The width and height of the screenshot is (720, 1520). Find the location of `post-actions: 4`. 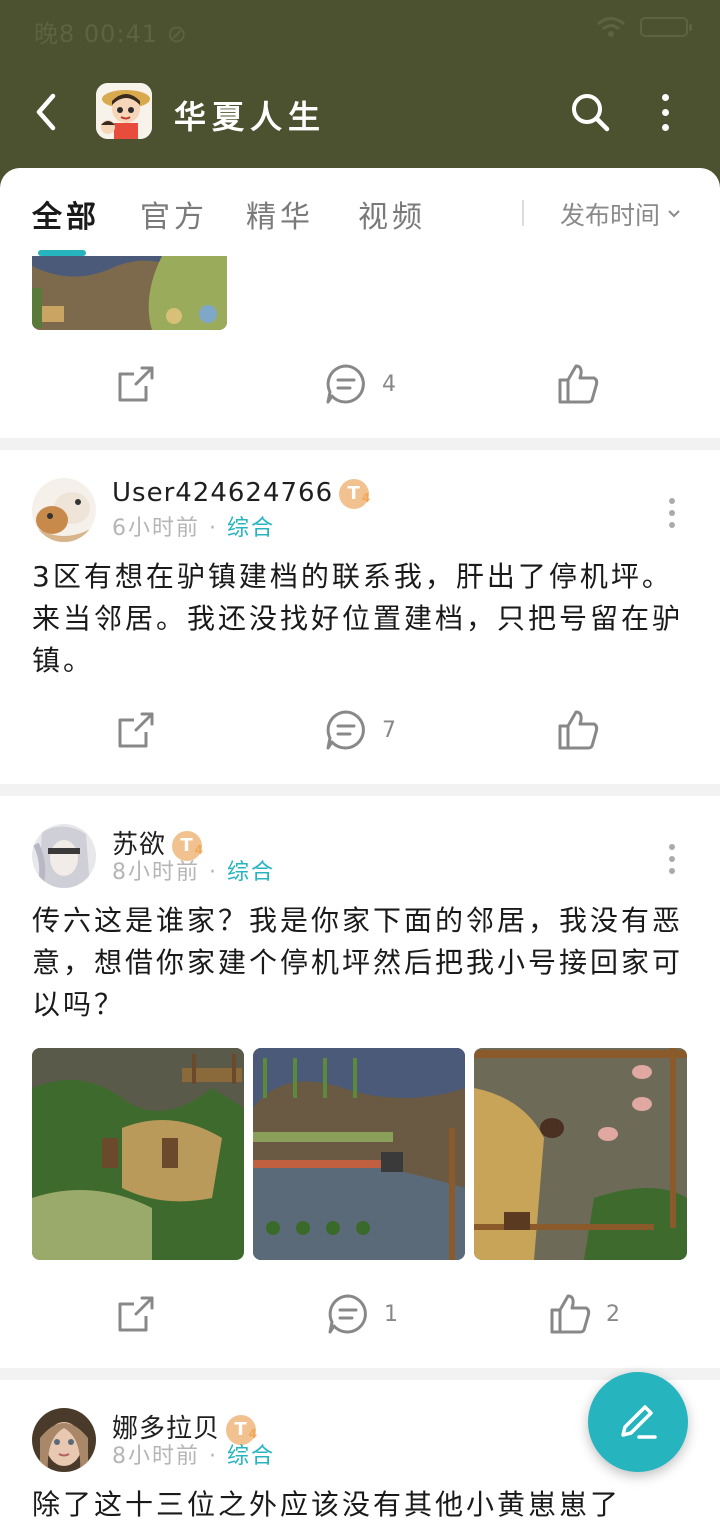

post-actions: 4 is located at coordinates (360, 384).